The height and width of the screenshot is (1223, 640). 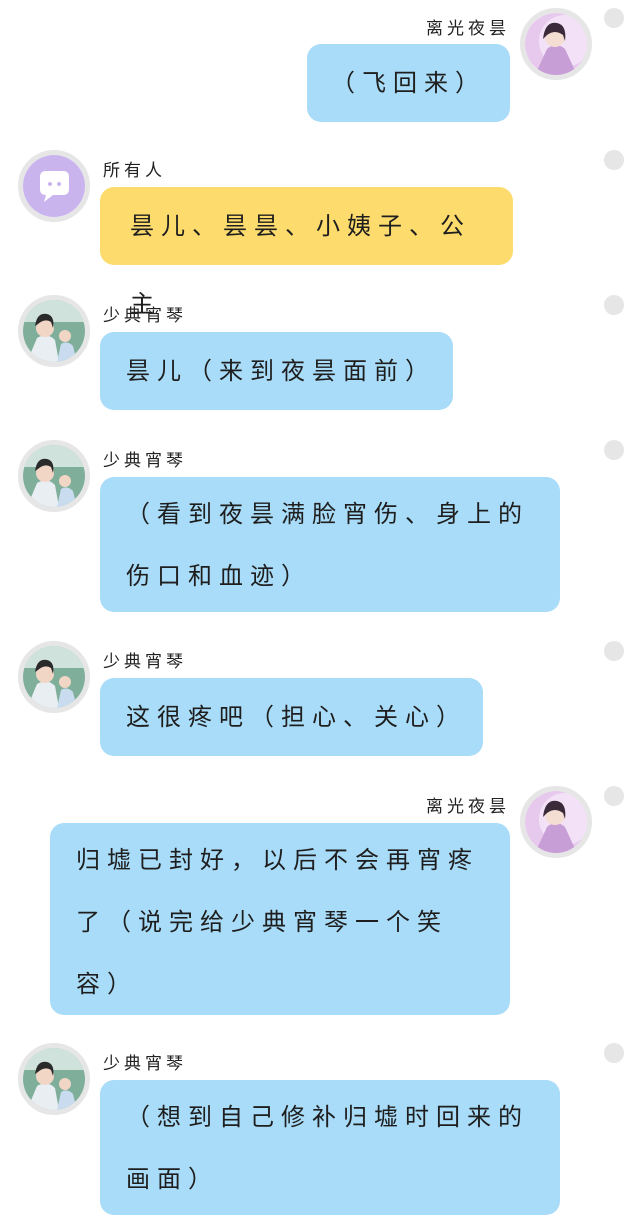 I want to click on message-text: 这很疼吧（担心、关心）, so click(x=296, y=717).